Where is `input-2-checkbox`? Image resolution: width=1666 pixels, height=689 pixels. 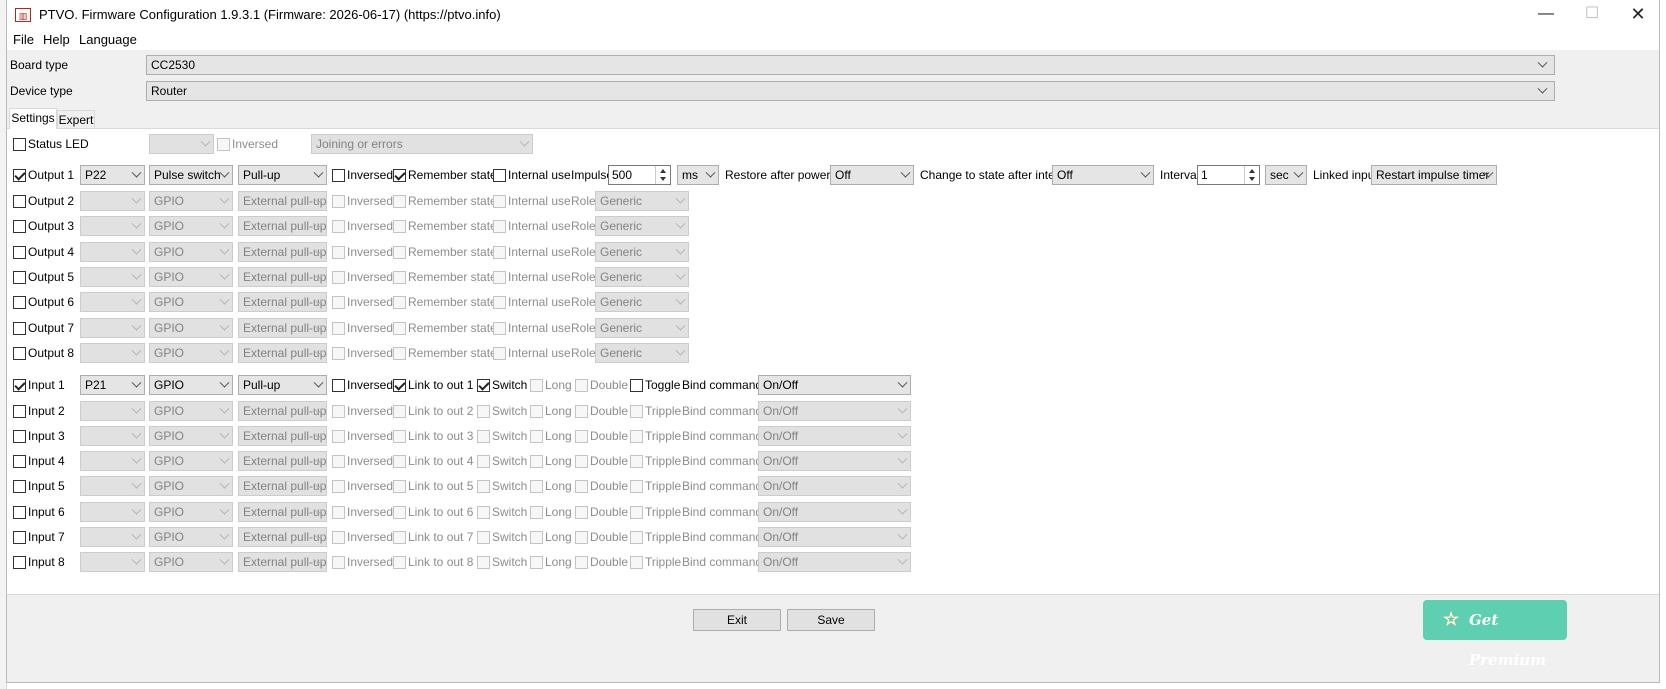 input-2-checkbox is located at coordinates (19, 411).